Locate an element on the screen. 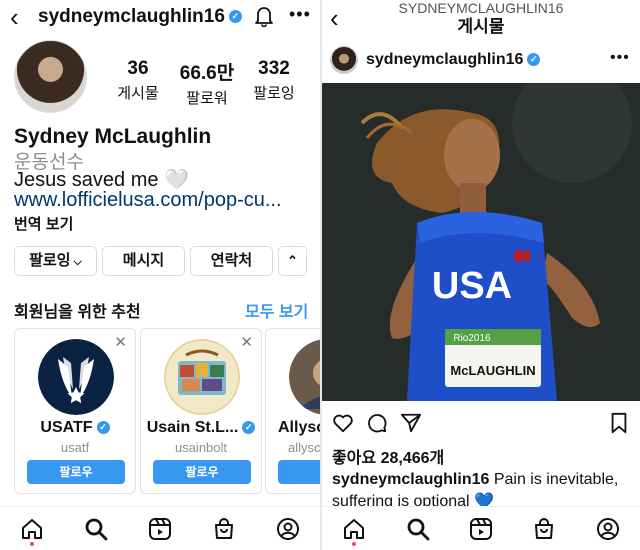 Image resolution: width=640 pixels, height=550 pixels. follow-button: 팔 is located at coordinates (299, 472).